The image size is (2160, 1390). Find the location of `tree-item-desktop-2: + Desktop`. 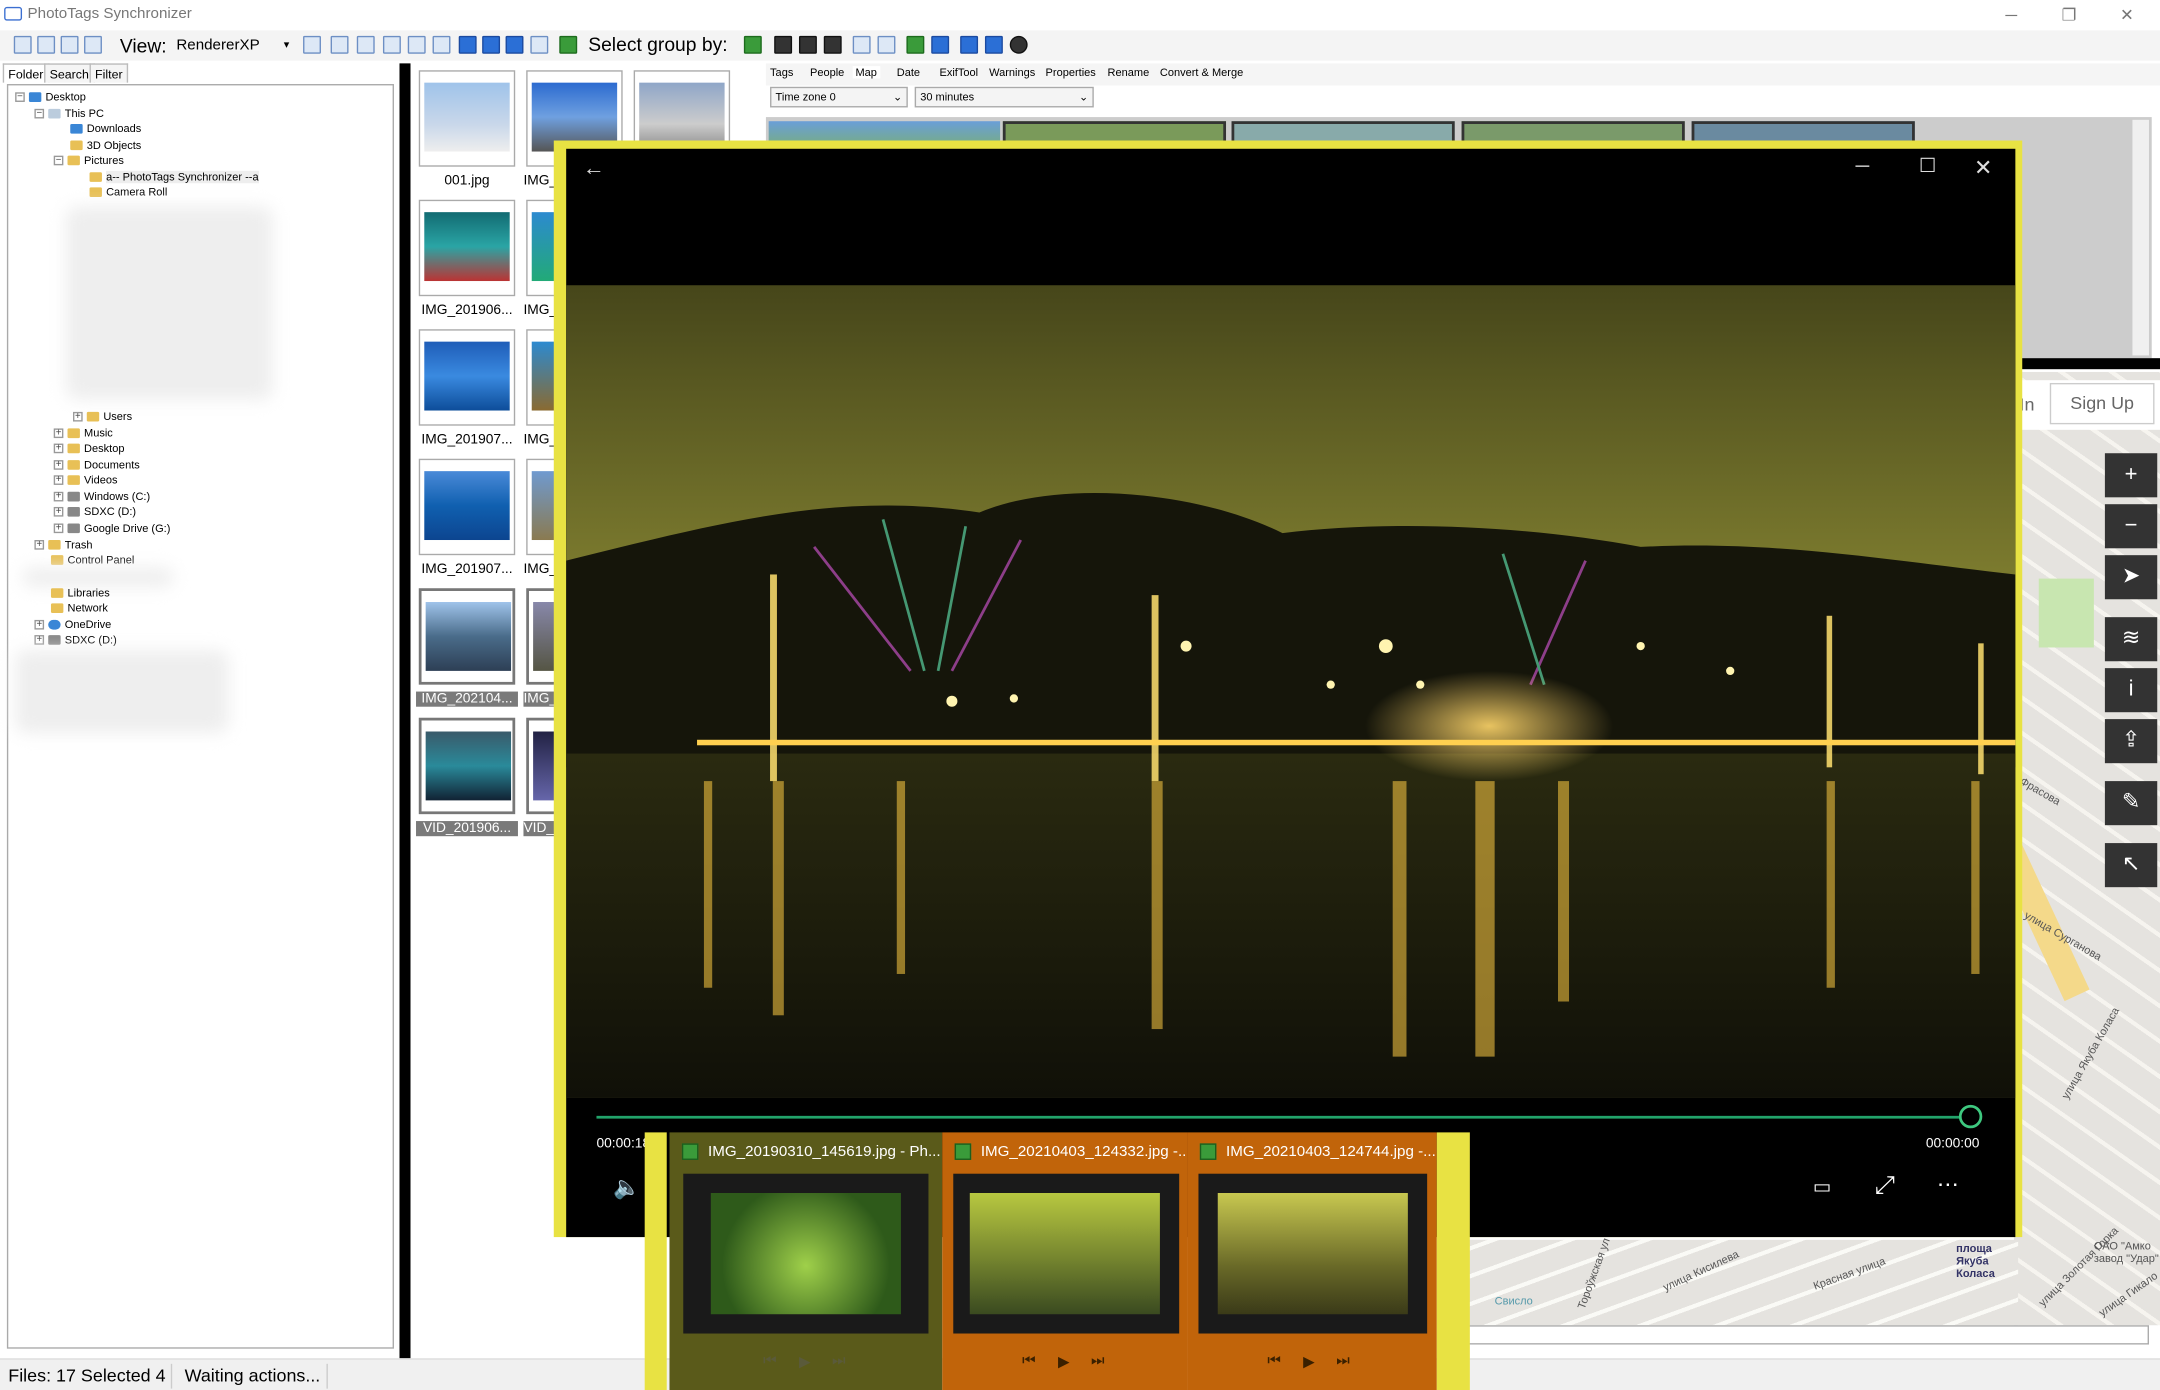

tree-item-desktop-2: + Desktop is located at coordinates (88, 448).